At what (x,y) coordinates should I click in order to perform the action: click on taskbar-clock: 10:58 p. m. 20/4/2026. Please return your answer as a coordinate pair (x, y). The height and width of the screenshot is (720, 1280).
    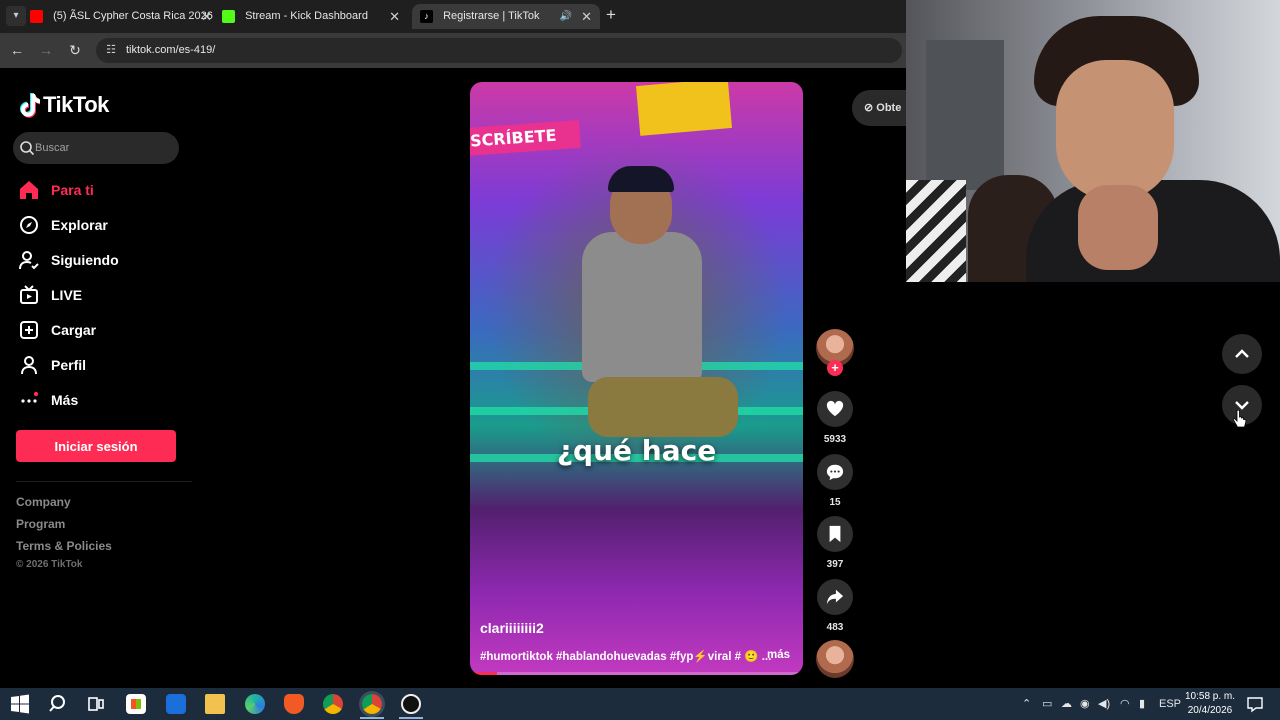
    Looking at the image, I should click on (1210, 704).